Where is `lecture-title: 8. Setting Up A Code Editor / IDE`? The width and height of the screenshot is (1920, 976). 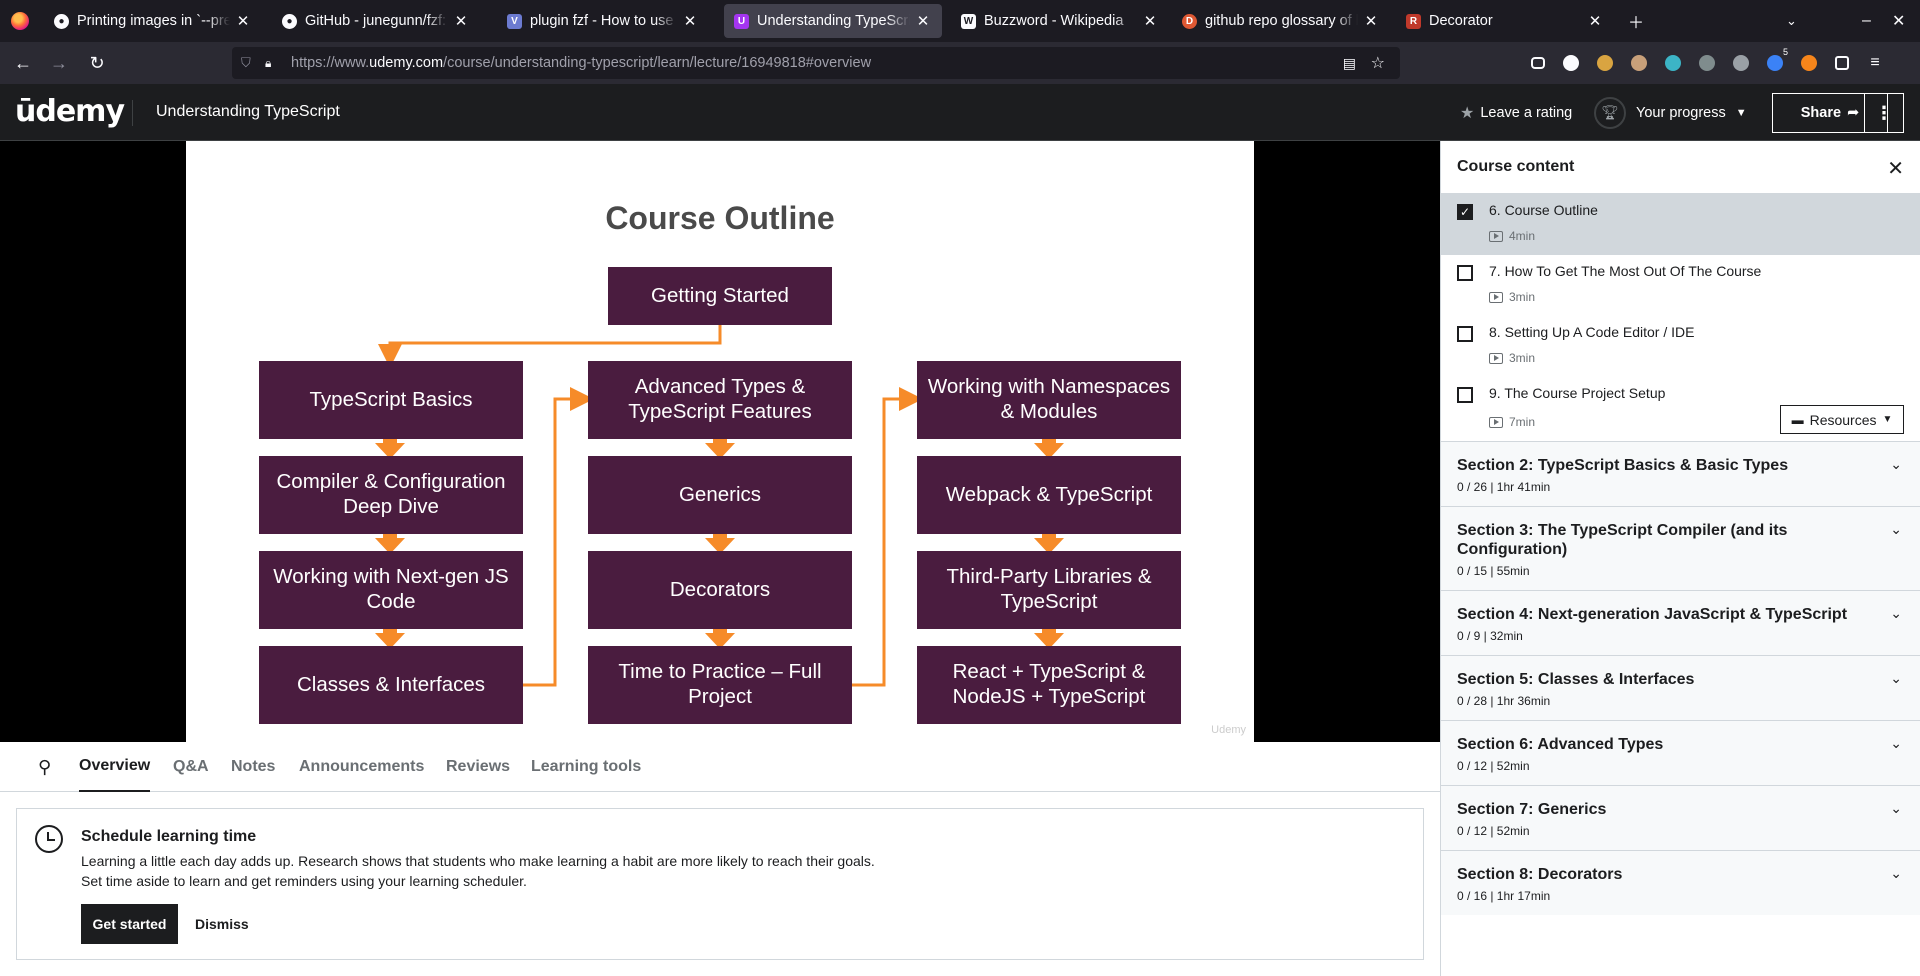
lecture-title: 8. Setting Up A Code Editor / IDE is located at coordinates (1592, 332).